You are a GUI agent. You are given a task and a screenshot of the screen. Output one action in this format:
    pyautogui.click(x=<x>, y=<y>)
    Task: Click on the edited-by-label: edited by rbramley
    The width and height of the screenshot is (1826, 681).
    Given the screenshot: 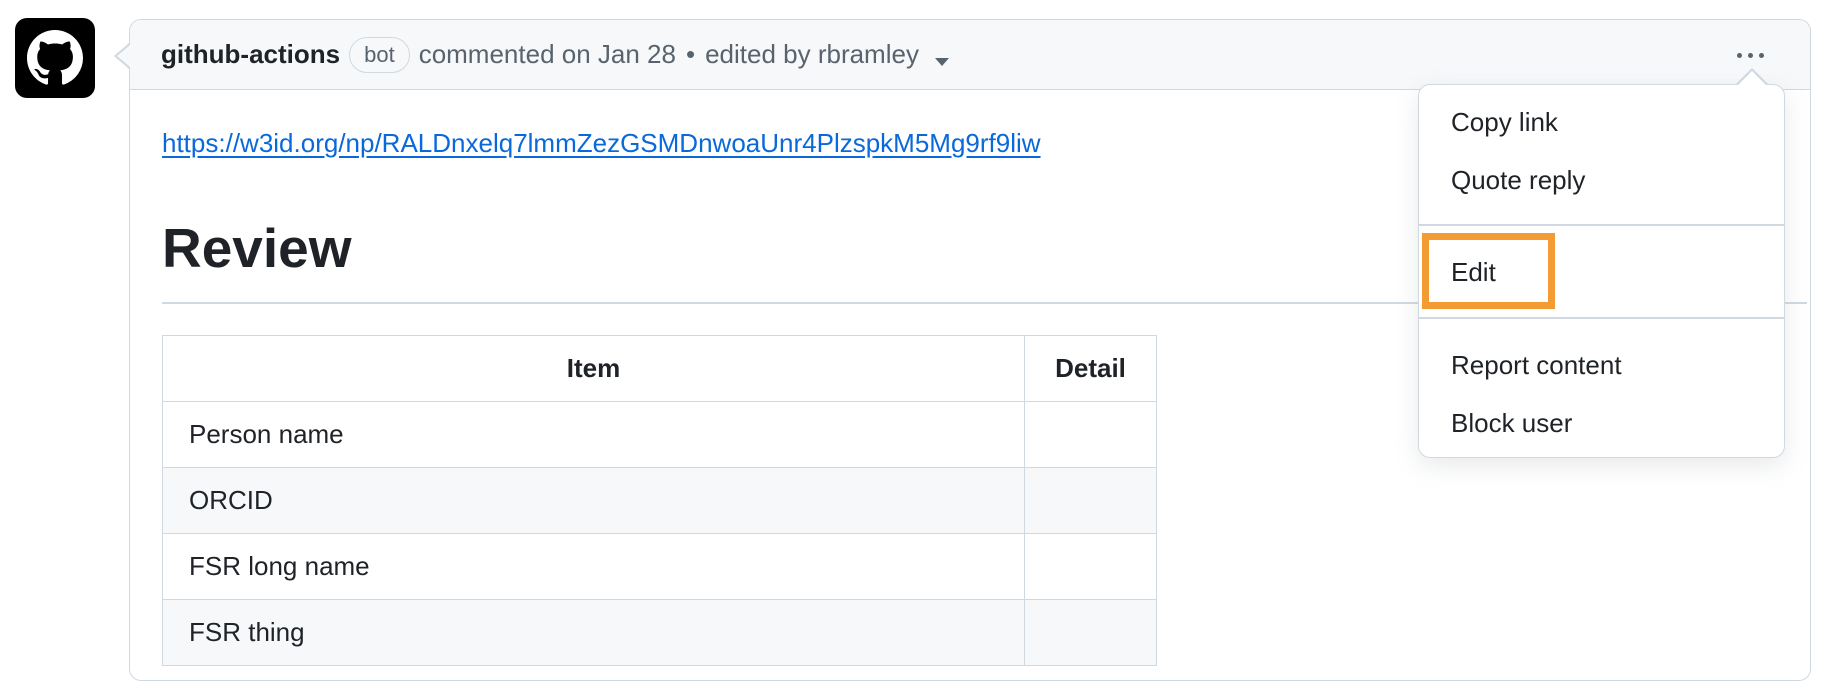 What is the action you would take?
    pyautogui.click(x=812, y=54)
    